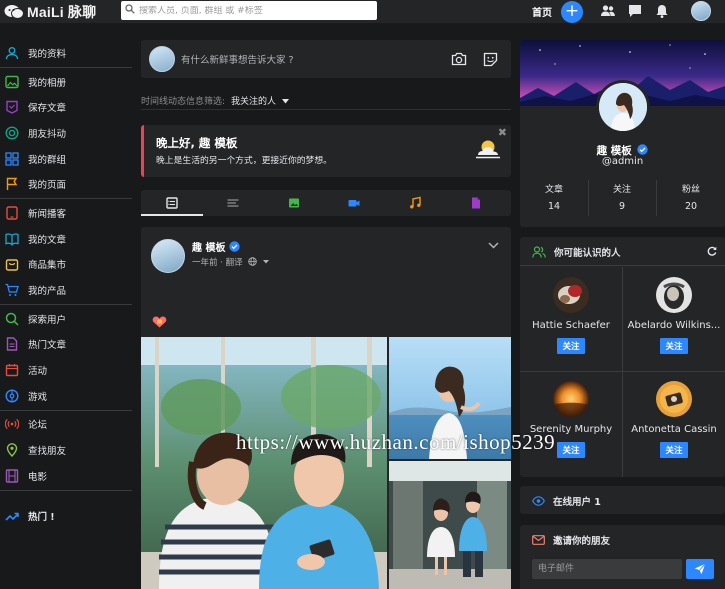 The height and width of the screenshot is (589, 725). What do you see at coordinates (66, 476) in the screenshot?
I see `sidebar-item-movies: 电影` at bounding box center [66, 476].